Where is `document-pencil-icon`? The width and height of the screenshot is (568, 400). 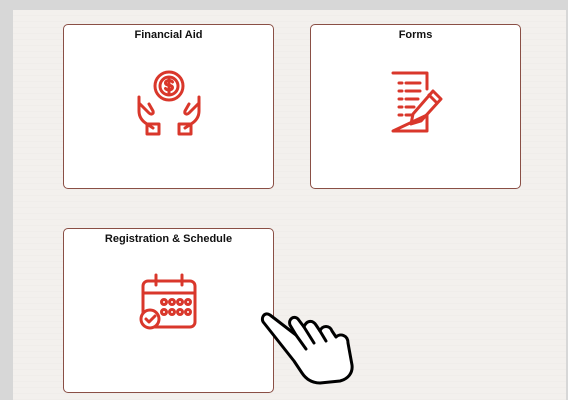
document-pencil-icon is located at coordinates (416, 102).